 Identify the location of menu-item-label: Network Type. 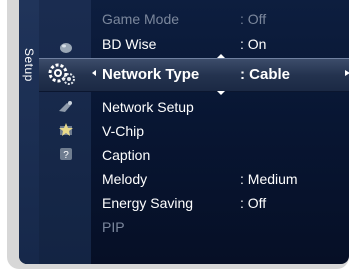
(151, 74).